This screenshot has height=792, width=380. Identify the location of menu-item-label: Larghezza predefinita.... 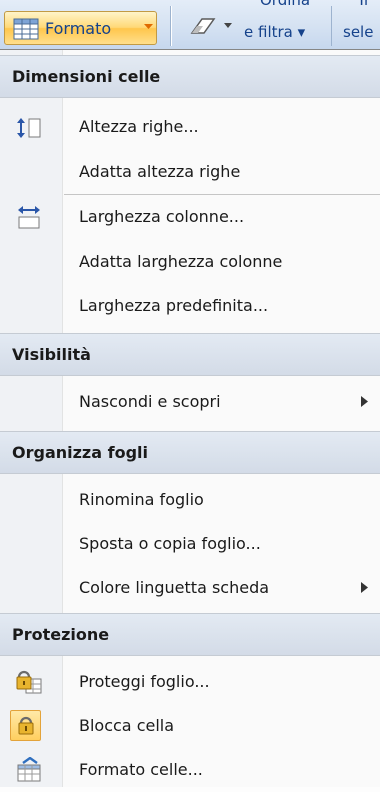
(174, 305).